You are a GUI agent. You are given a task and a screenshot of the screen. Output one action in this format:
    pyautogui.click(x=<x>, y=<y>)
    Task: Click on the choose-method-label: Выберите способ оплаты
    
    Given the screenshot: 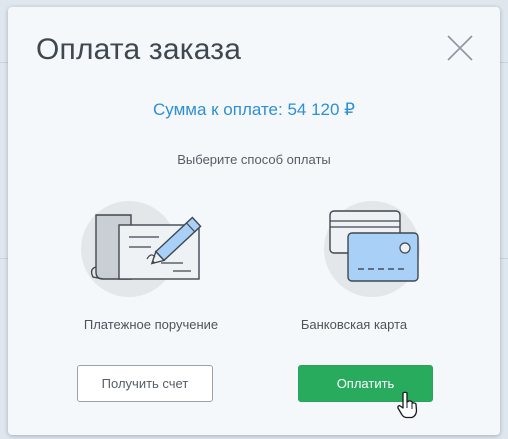 What is the action you would take?
    pyautogui.click(x=254, y=159)
    